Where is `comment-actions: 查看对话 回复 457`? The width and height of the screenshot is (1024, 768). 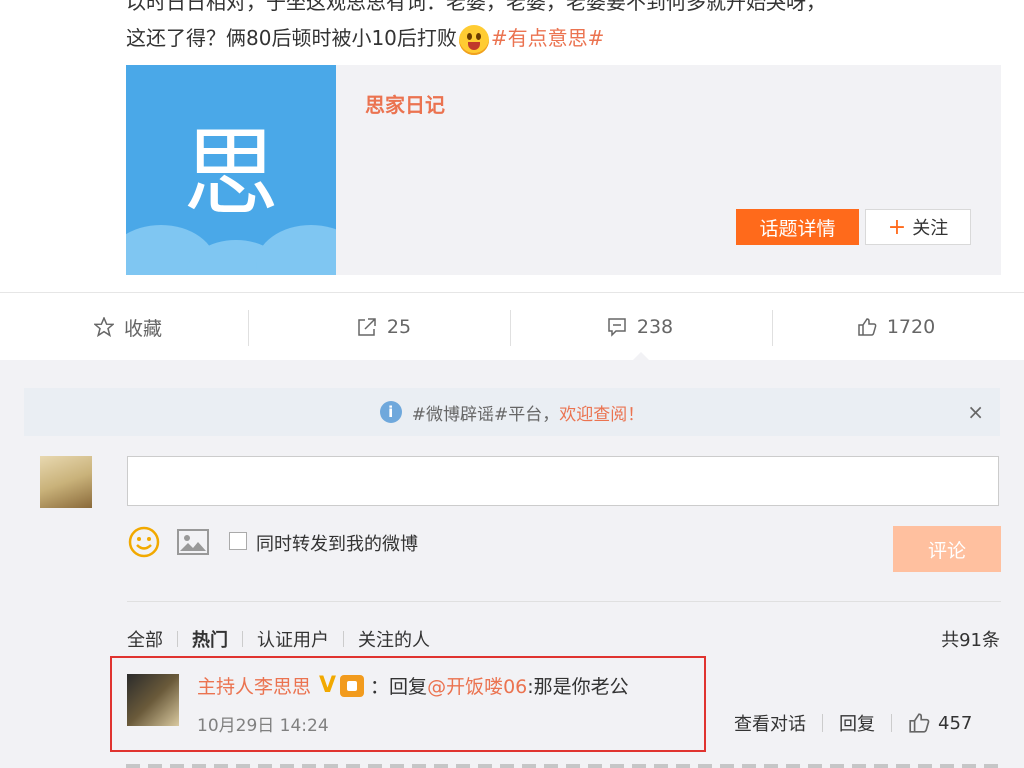 comment-actions: 查看对话 回复 457 is located at coordinates (853, 723).